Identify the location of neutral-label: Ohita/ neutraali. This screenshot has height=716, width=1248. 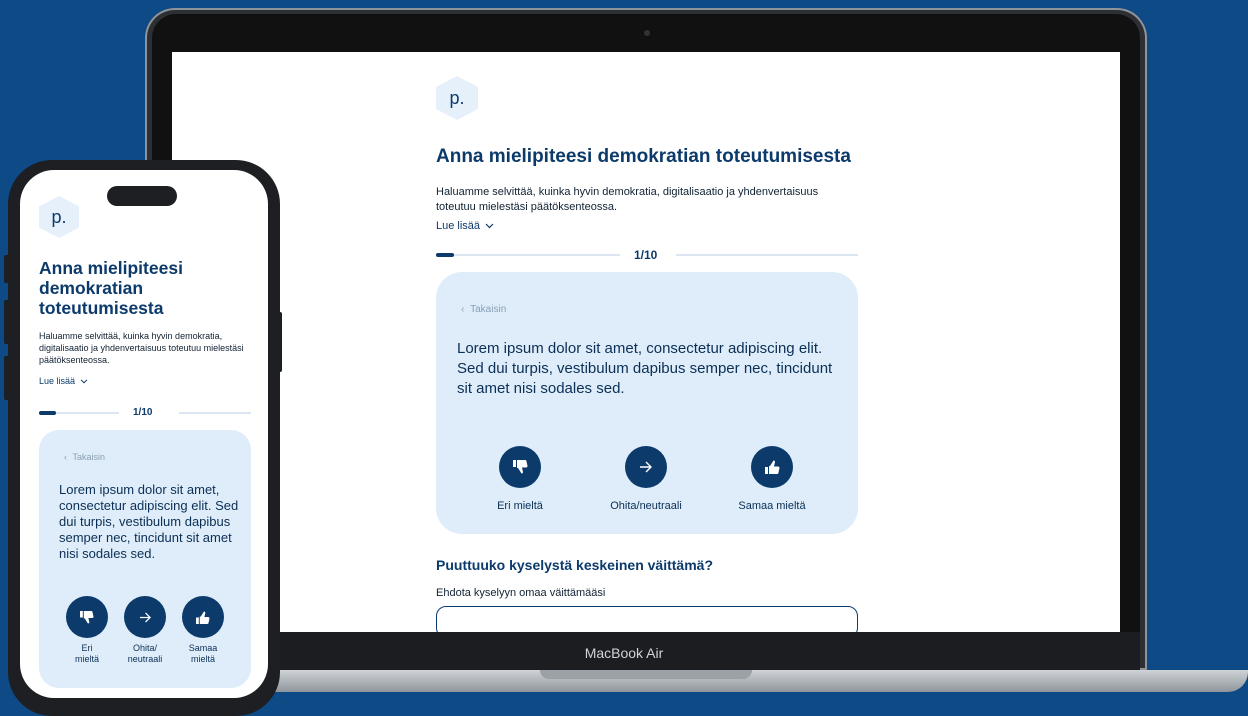
(145, 654).